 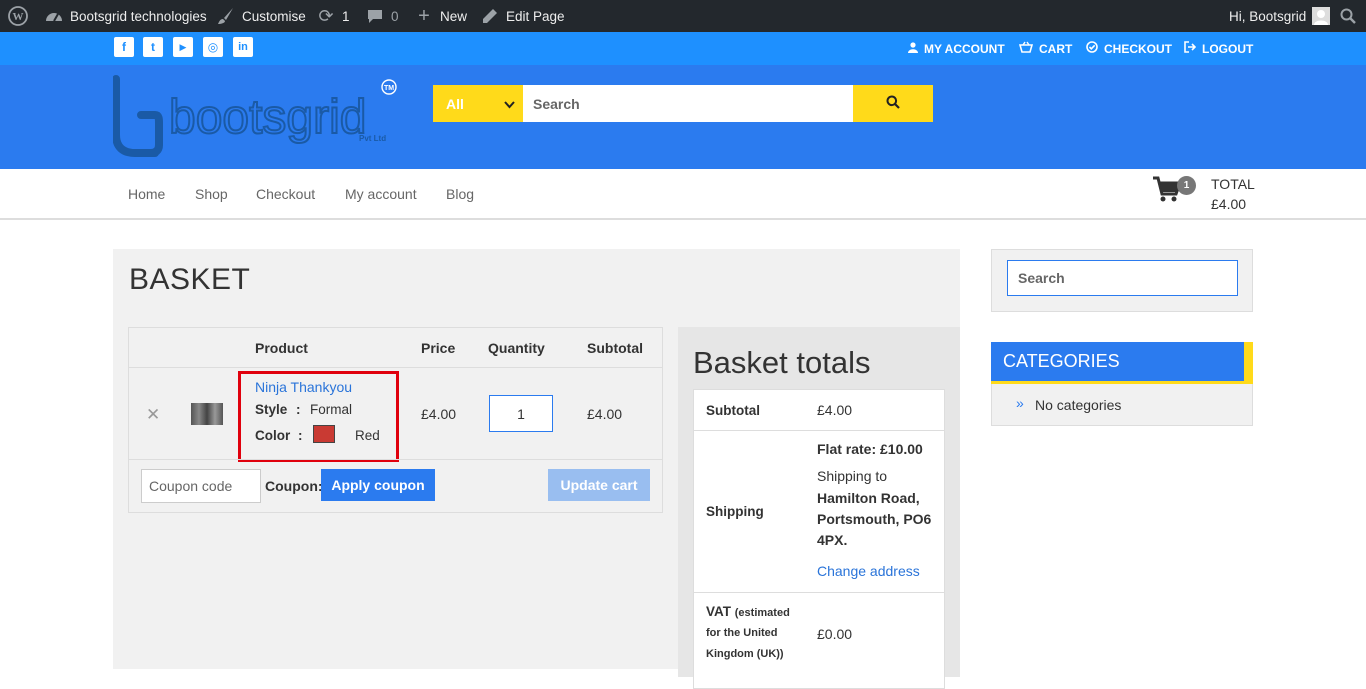 I want to click on totals-title: Basket totals, so click(x=782, y=362).